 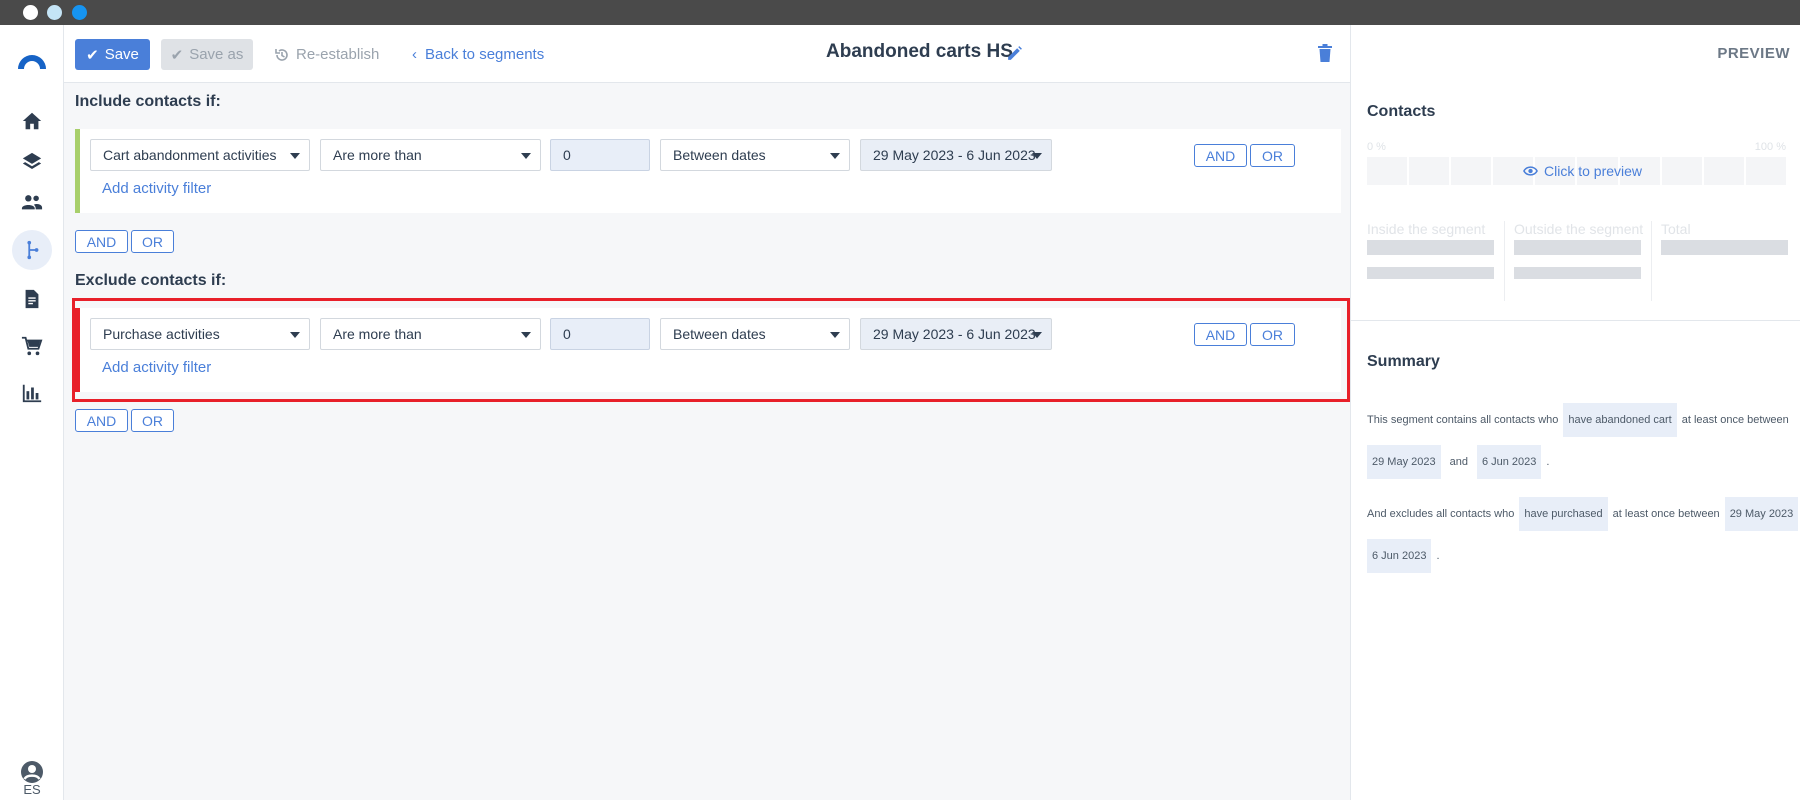 I want to click on window-titlebar, so click(x=900, y=12).